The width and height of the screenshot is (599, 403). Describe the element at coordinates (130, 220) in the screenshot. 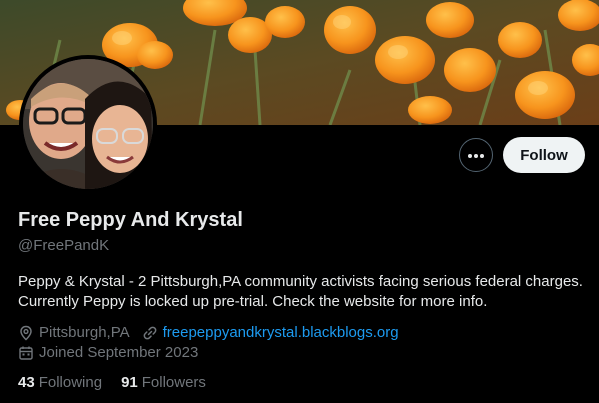

I see `profile-name: Free Peppy And Krystal` at that location.